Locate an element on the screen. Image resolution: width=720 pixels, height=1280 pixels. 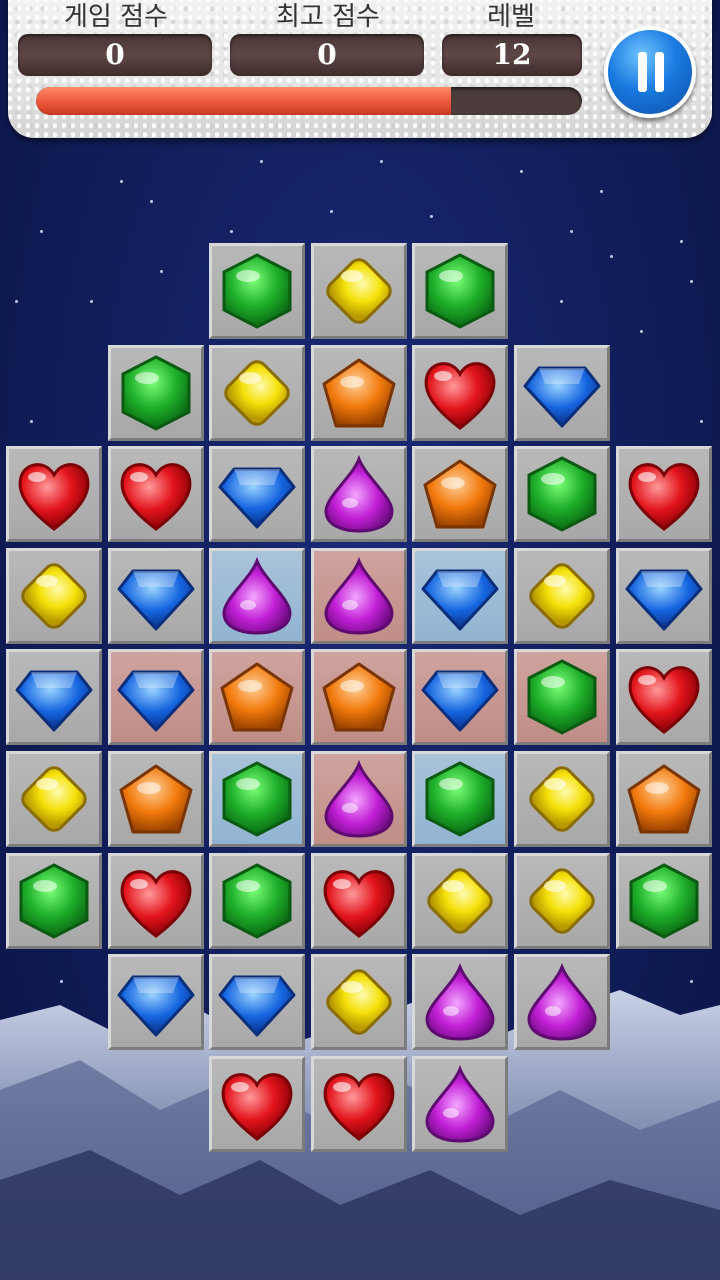
game-score-label: 게임 점수 is located at coordinates (116, 17).